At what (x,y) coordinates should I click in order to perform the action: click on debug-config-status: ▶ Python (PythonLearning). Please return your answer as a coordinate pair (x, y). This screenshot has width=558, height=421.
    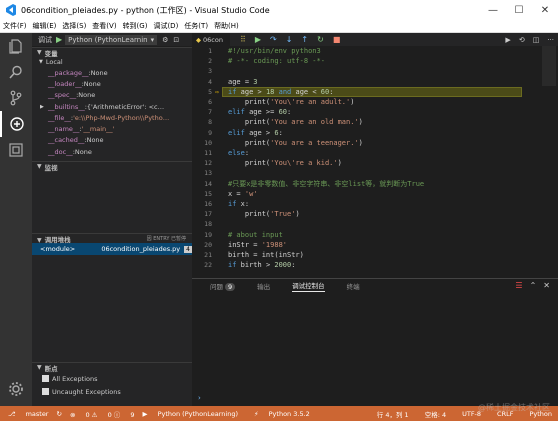
    Looking at the image, I should click on (190, 414).